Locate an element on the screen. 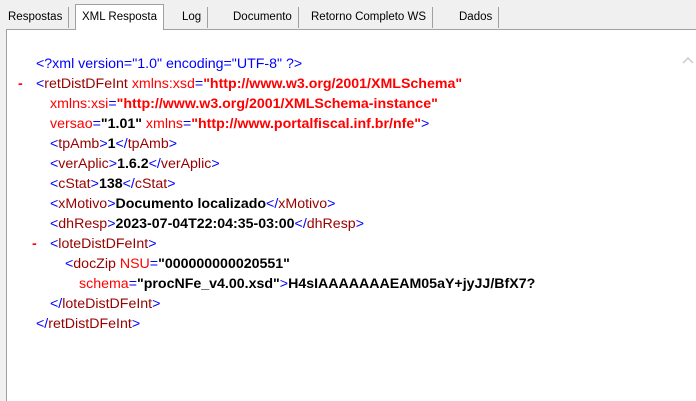 The height and width of the screenshot is (401, 696). tab-dados: Dados is located at coordinates (476, 17).